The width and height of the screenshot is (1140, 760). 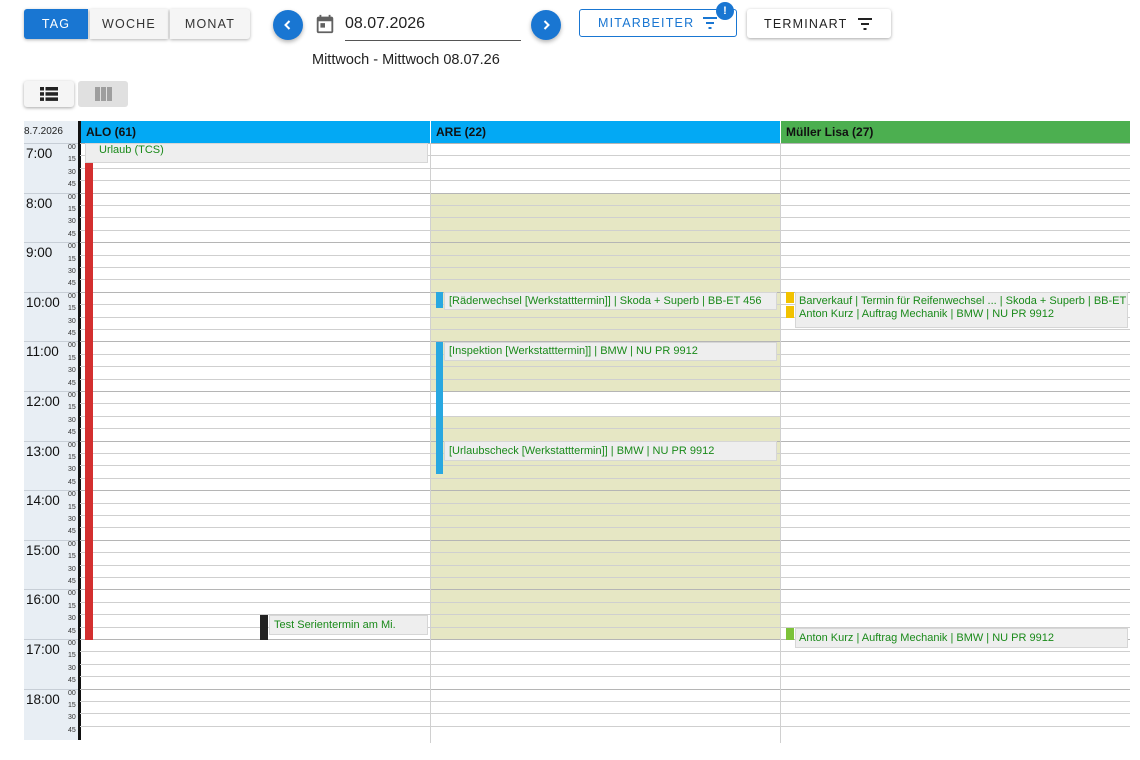 What do you see at coordinates (103, 94) in the screenshot?
I see `column-view-button` at bounding box center [103, 94].